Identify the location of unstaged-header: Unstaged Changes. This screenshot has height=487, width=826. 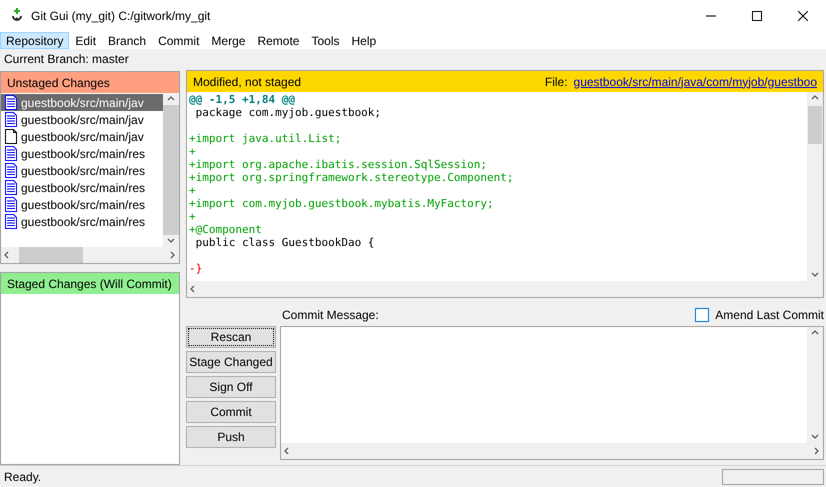
(90, 82).